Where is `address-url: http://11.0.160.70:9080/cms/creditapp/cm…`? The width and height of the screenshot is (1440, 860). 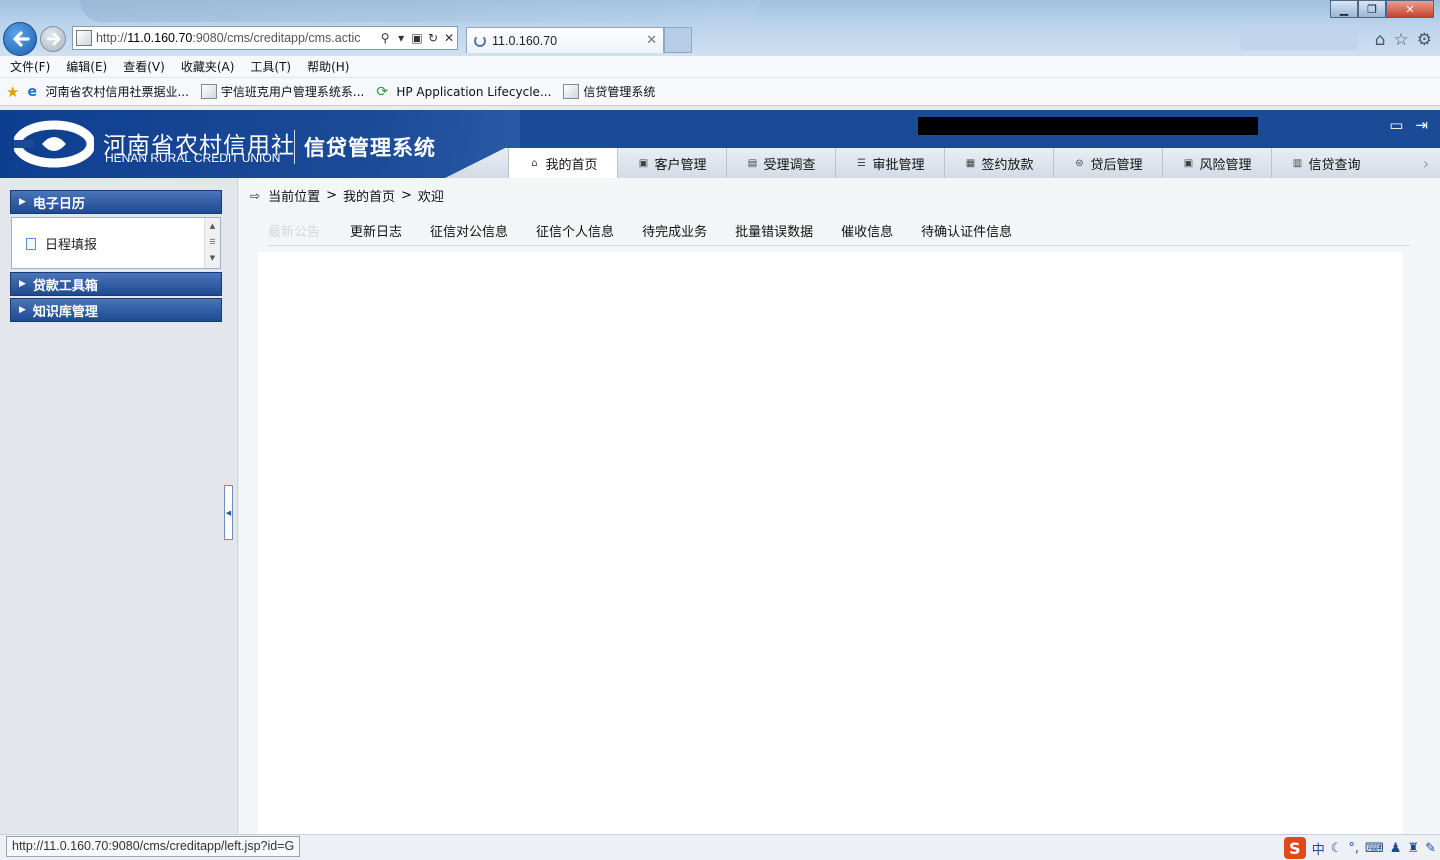
address-url: http://11.0.160.70:9080/cms/creditapp/cm… is located at coordinates (236, 38).